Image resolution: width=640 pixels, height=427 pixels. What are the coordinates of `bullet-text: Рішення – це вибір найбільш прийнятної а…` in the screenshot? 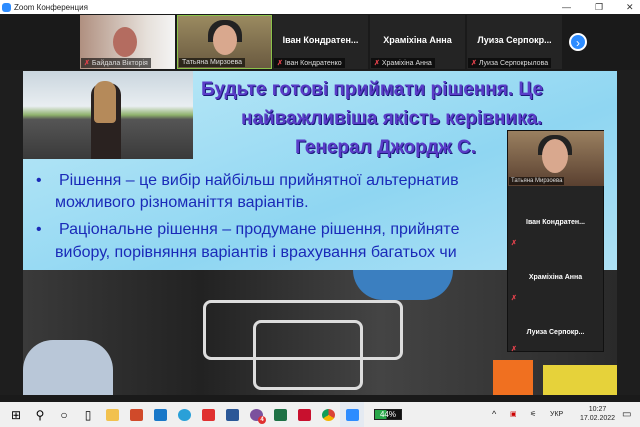 It's located at (259, 180).